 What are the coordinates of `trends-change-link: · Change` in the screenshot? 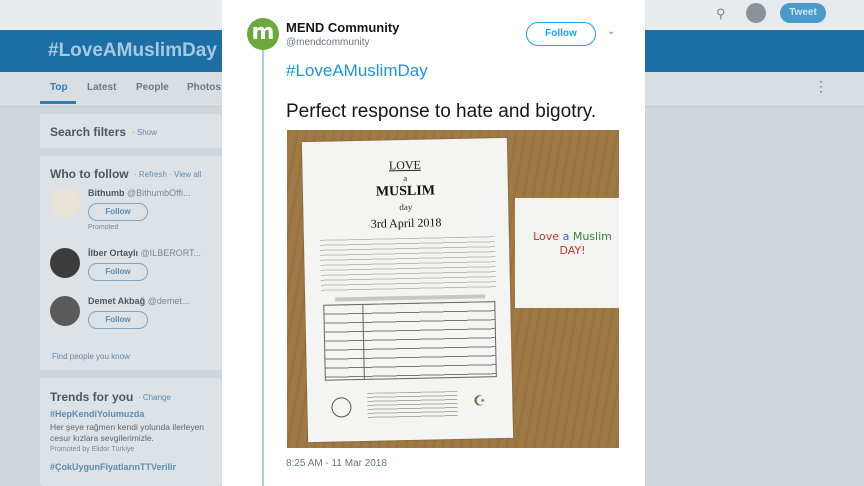 It's located at (154, 397).